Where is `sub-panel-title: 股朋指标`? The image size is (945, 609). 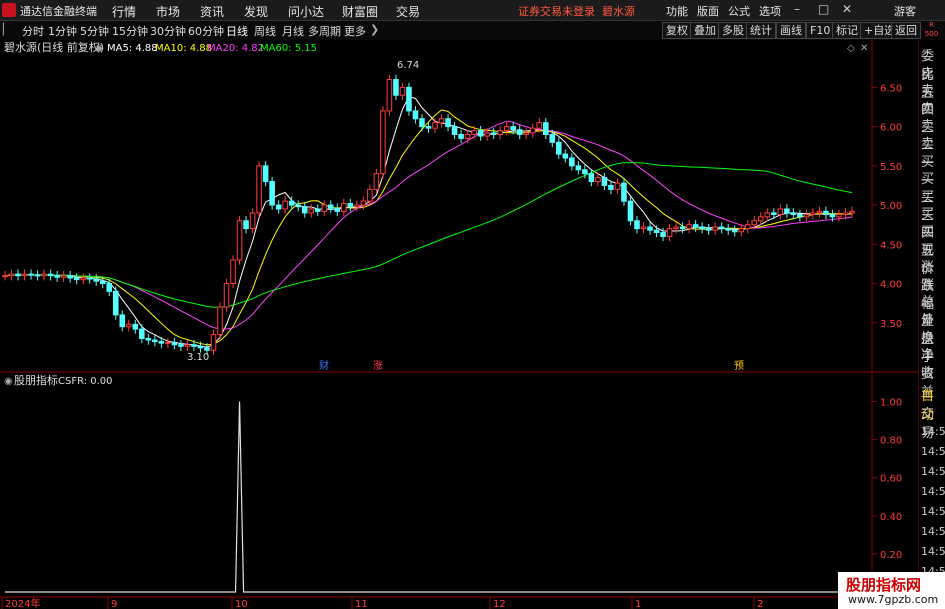 sub-panel-title: 股朋指标 is located at coordinates (36, 380).